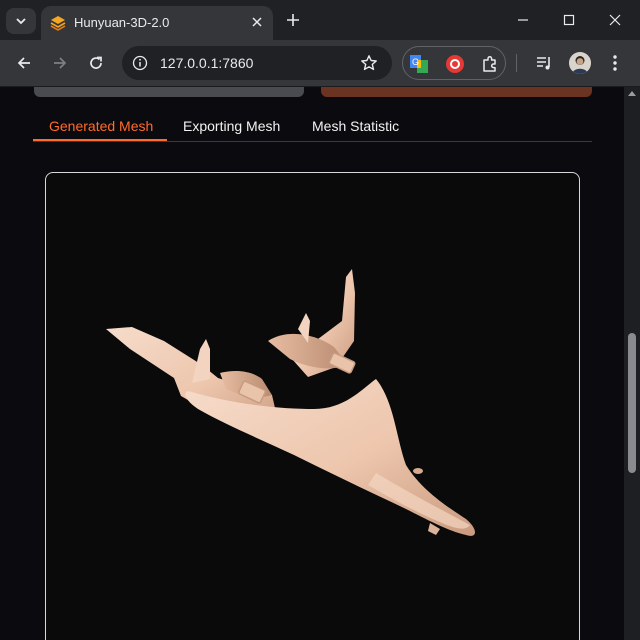  I want to click on tab-exporting-mesh: Exporting Mesh, so click(231, 126).